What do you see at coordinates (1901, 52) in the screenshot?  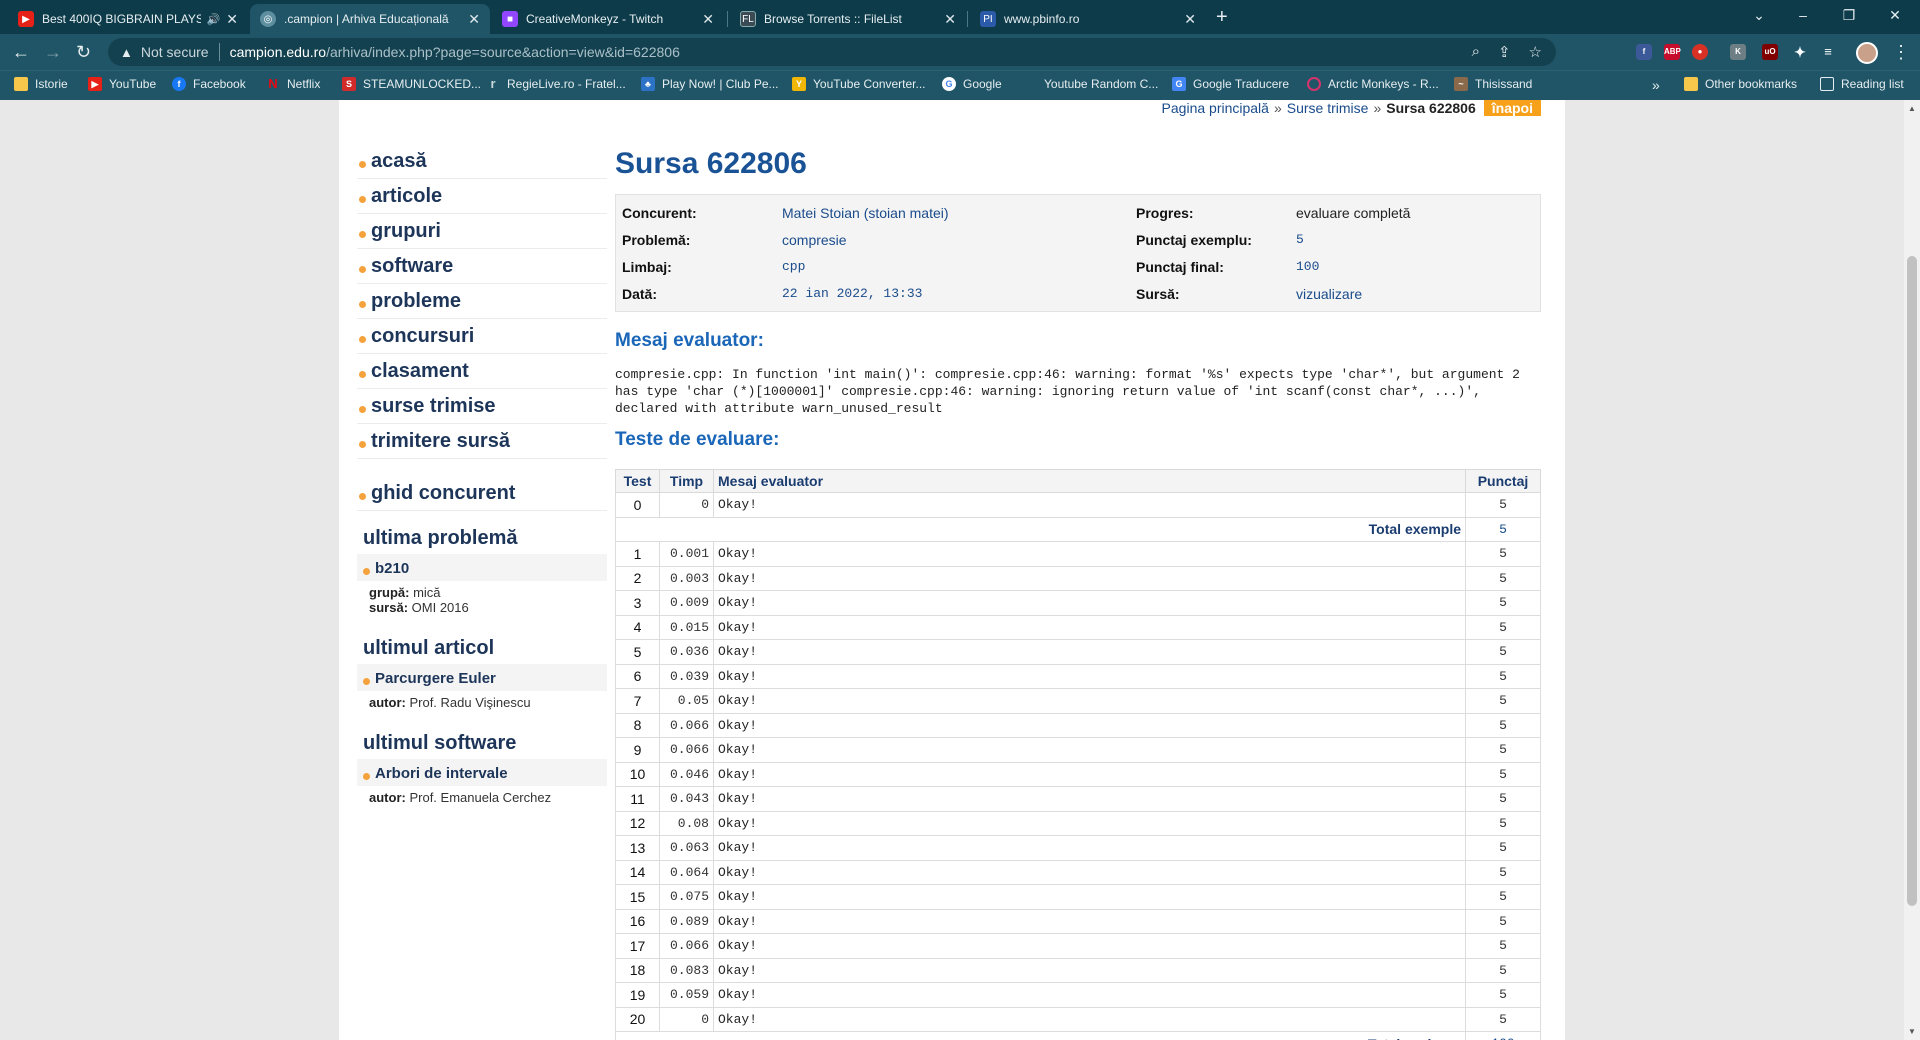 I see `menu-kebab-icon: ⋮` at bounding box center [1901, 52].